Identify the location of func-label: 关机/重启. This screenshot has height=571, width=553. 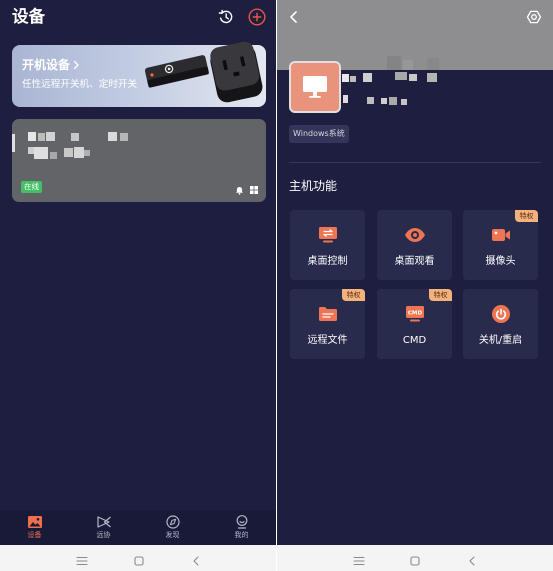
(500, 340).